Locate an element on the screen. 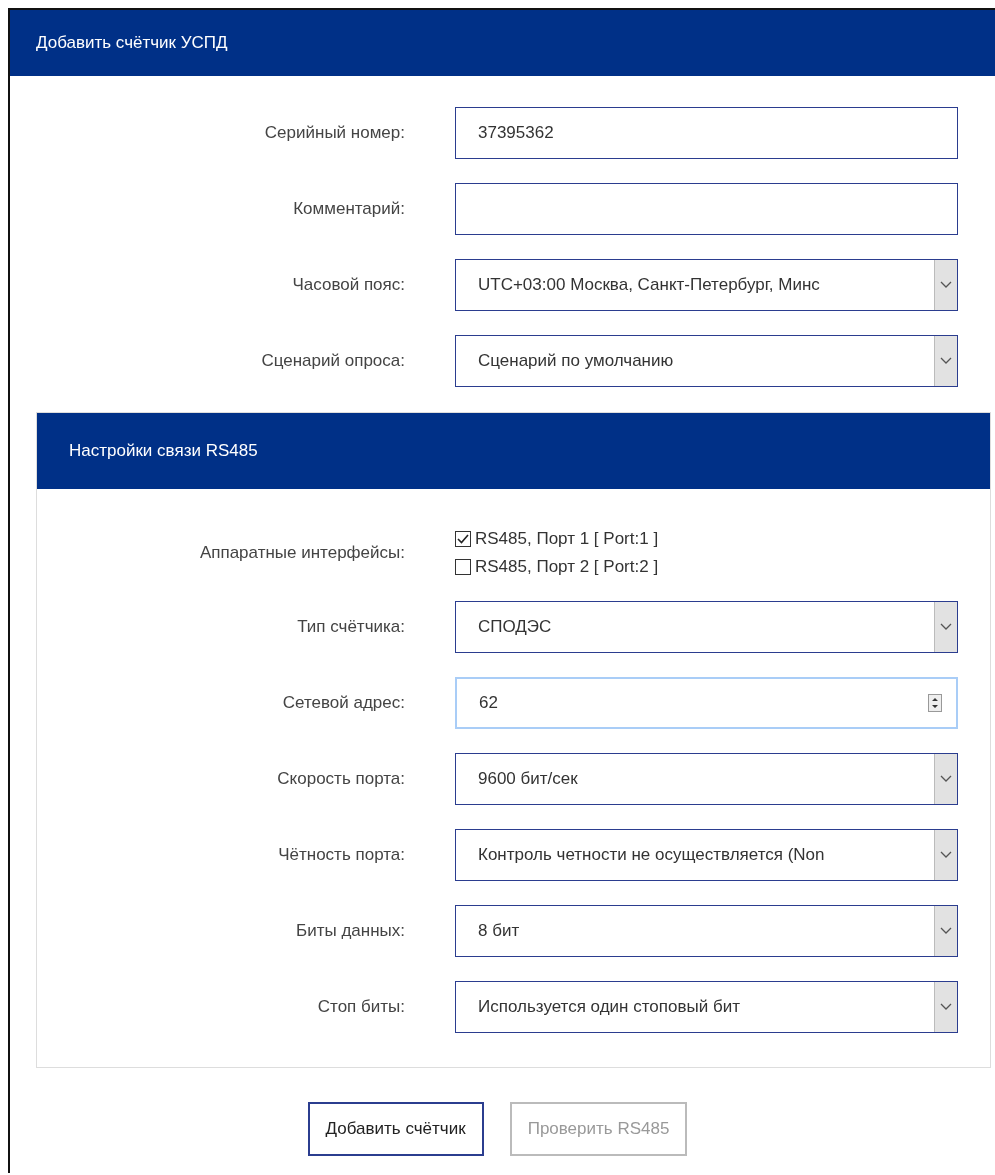 This screenshot has height=1175, width=995. panel-title: Настройки связи RS485 is located at coordinates (163, 451).